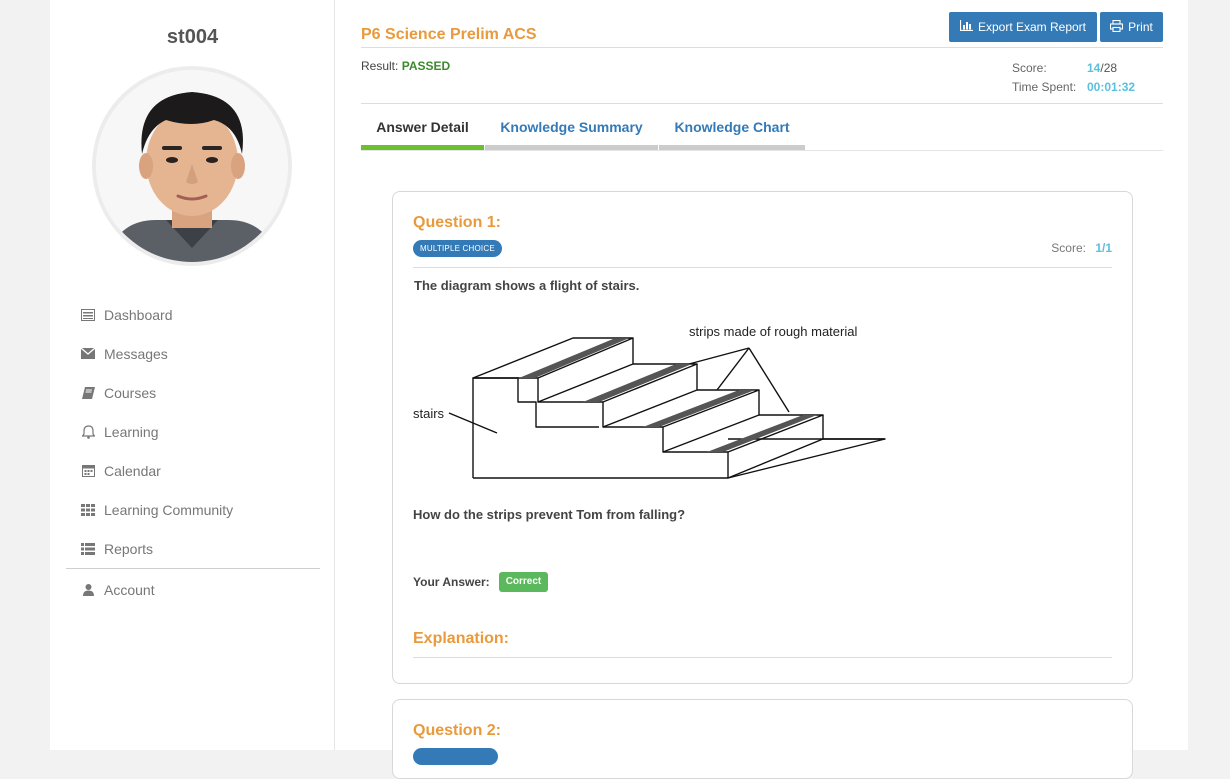  Describe the element at coordinates (762, 267) in the screenshot. I see `question-divider` at that location.